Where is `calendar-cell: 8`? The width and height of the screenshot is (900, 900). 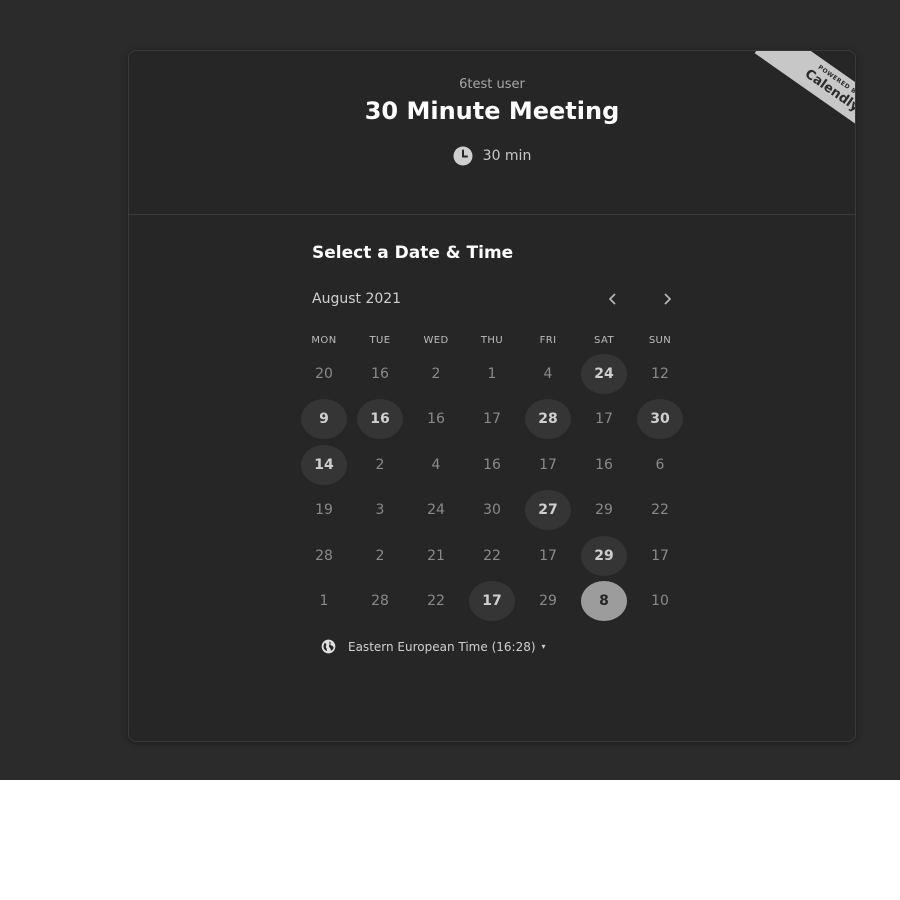 calendar-cell: 8 is located at coordinates (604, 601).